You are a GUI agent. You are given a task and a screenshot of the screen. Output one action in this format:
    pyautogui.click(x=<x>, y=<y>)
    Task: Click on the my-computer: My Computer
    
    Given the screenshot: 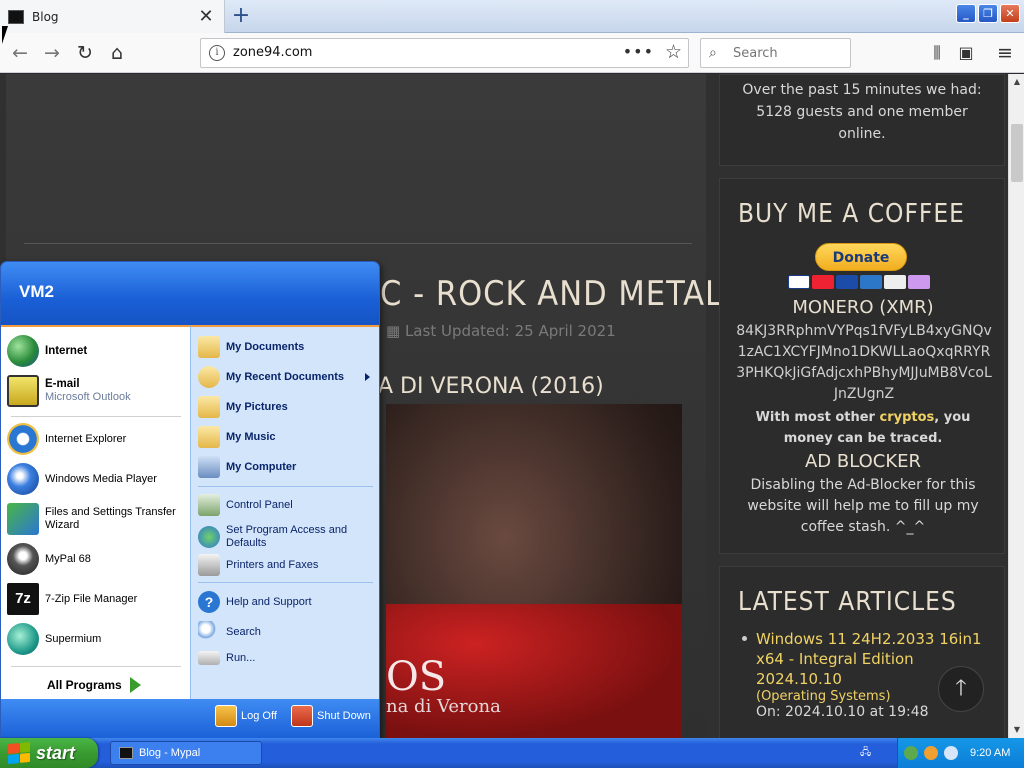 What is the action you would take?
    pyautogui.click(x=288, y=467)
    